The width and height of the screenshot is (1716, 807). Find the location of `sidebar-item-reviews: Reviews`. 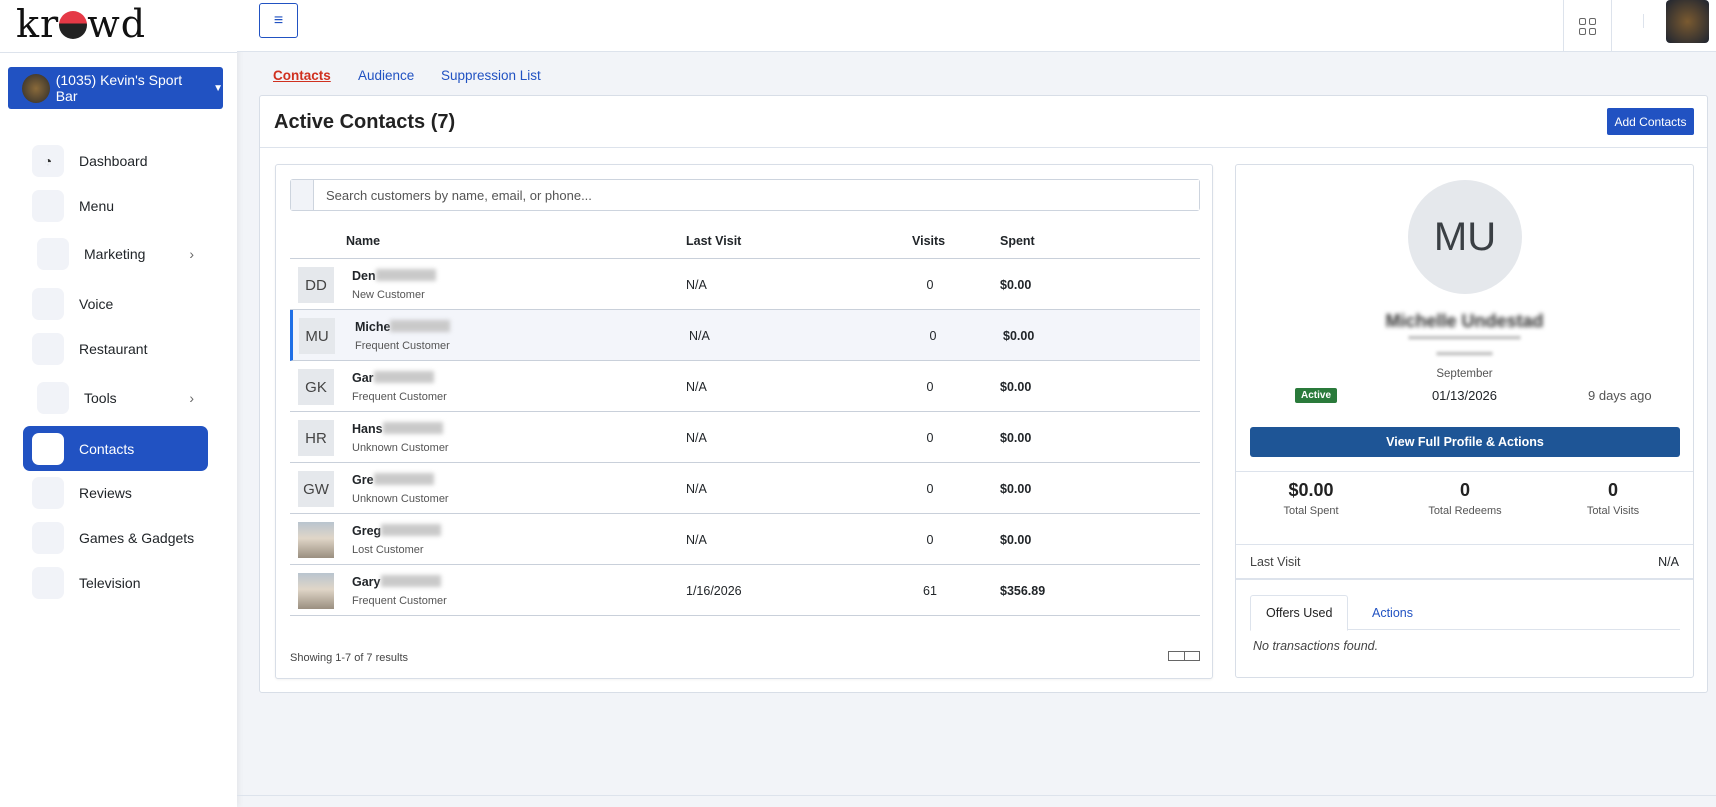

sidebar-item-reviews: Reviews is located at coordinates (115, 492).